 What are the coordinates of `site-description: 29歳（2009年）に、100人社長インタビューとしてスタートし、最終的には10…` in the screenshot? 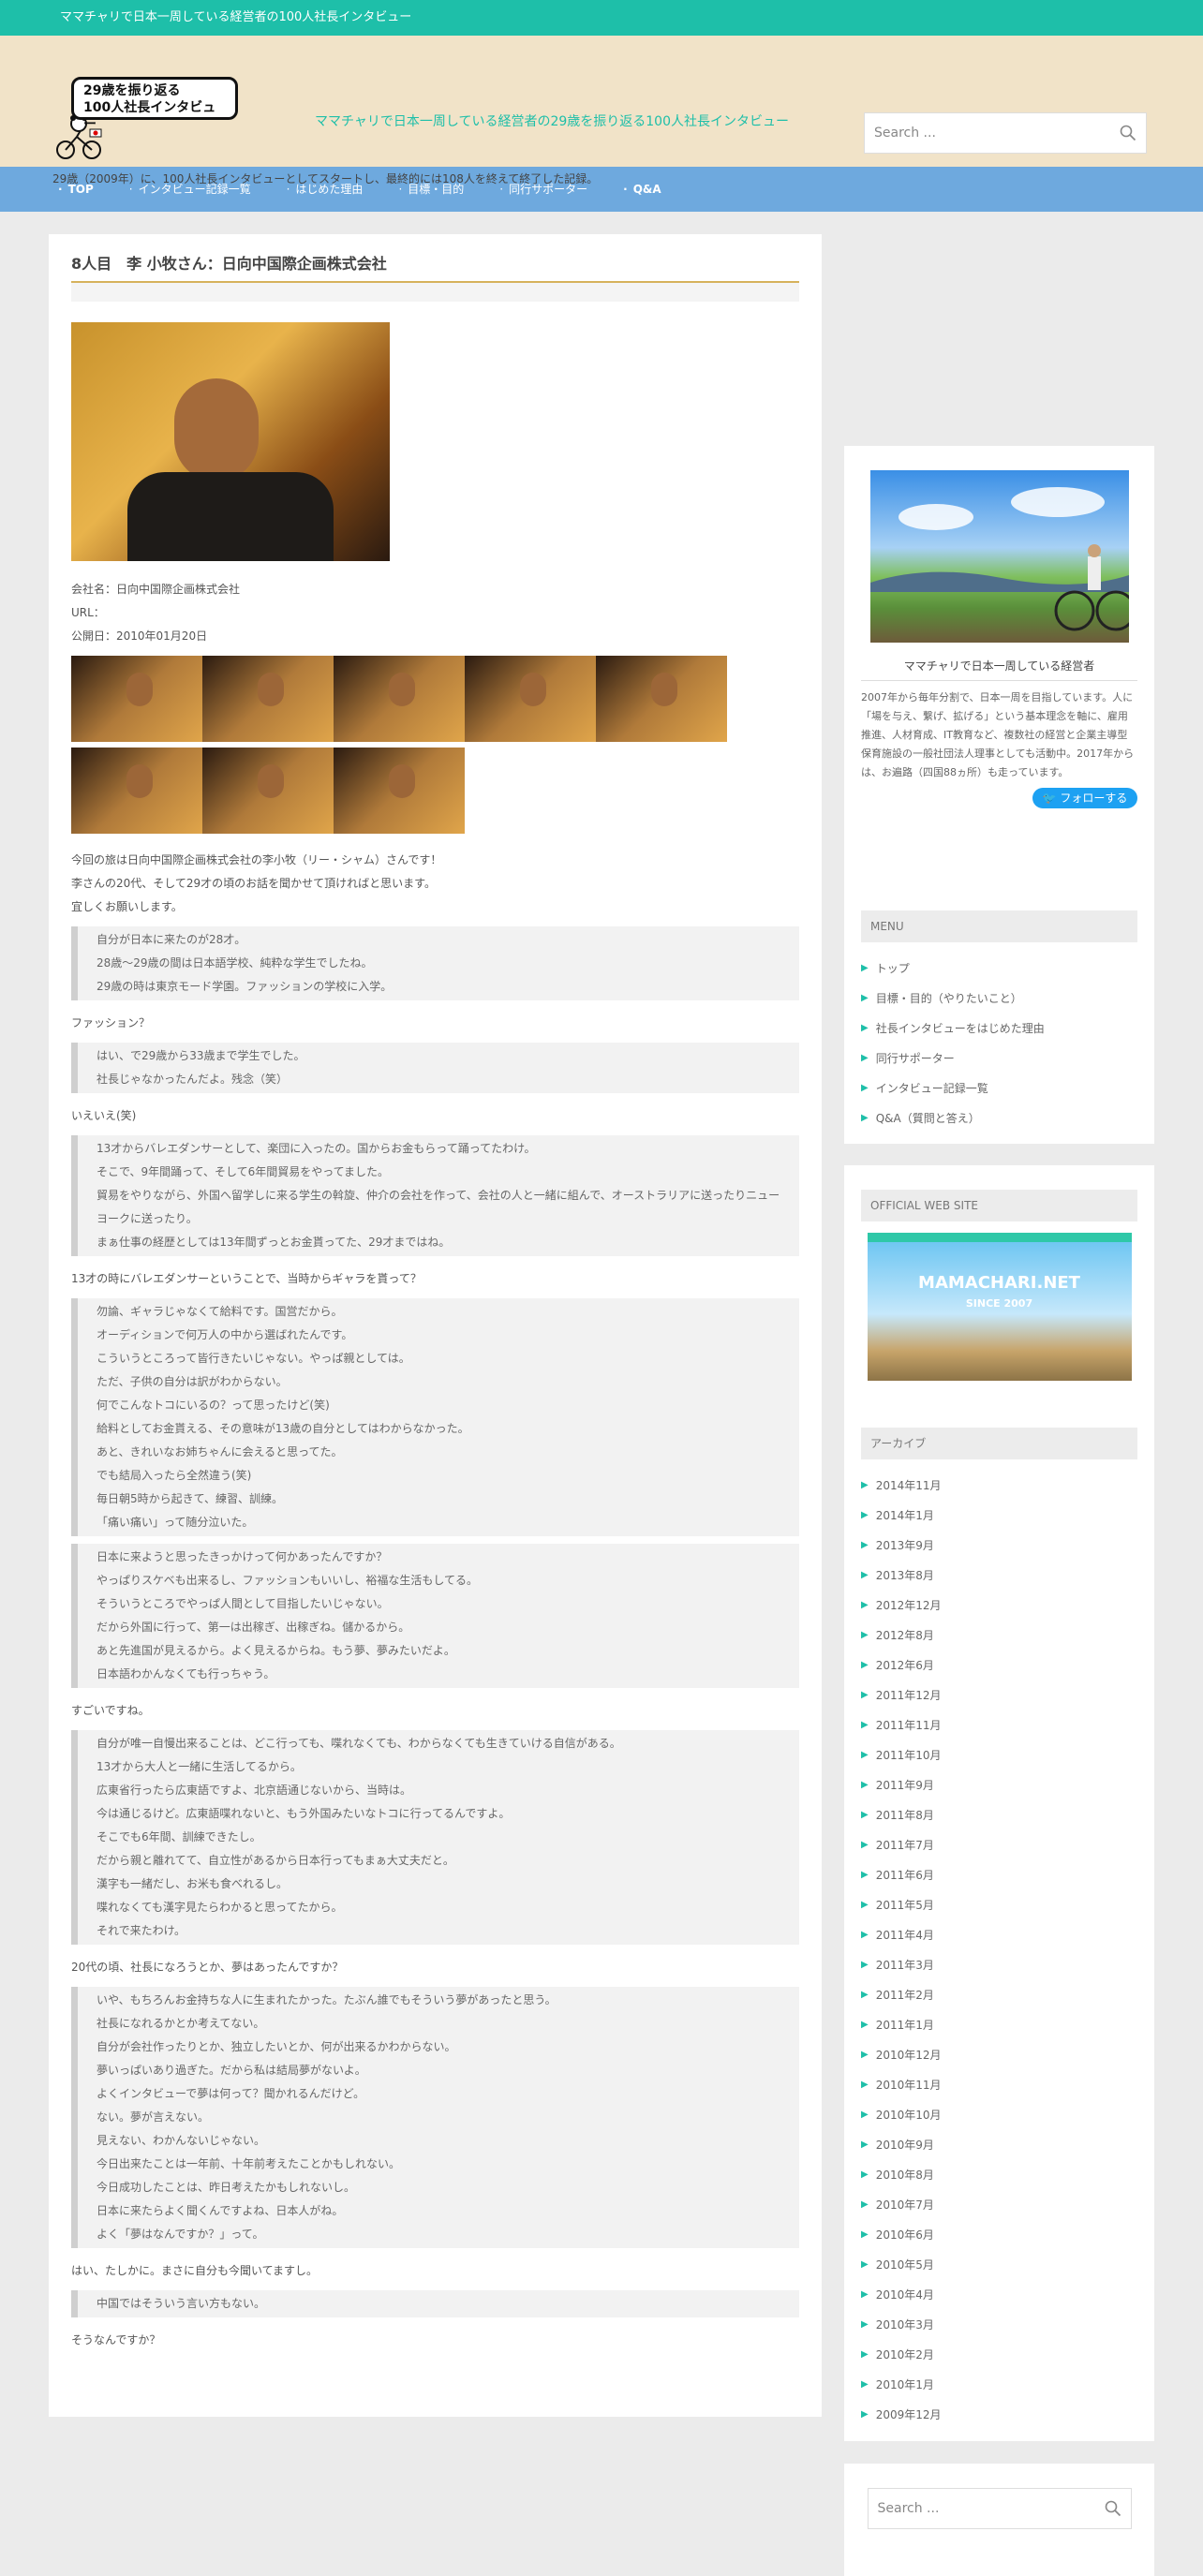 It's located at (325, 178).